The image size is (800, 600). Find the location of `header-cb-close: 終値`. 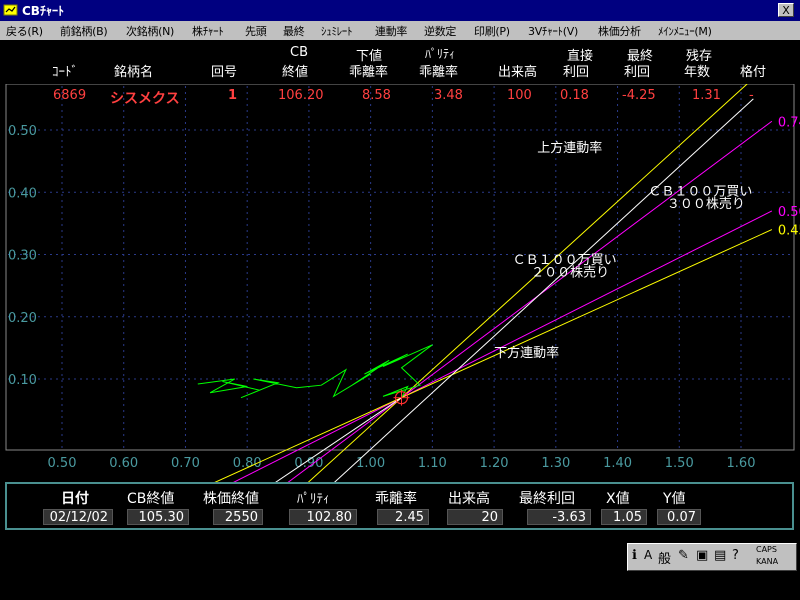

header-cb-close: 終値 is located at coordinates (295, 72).